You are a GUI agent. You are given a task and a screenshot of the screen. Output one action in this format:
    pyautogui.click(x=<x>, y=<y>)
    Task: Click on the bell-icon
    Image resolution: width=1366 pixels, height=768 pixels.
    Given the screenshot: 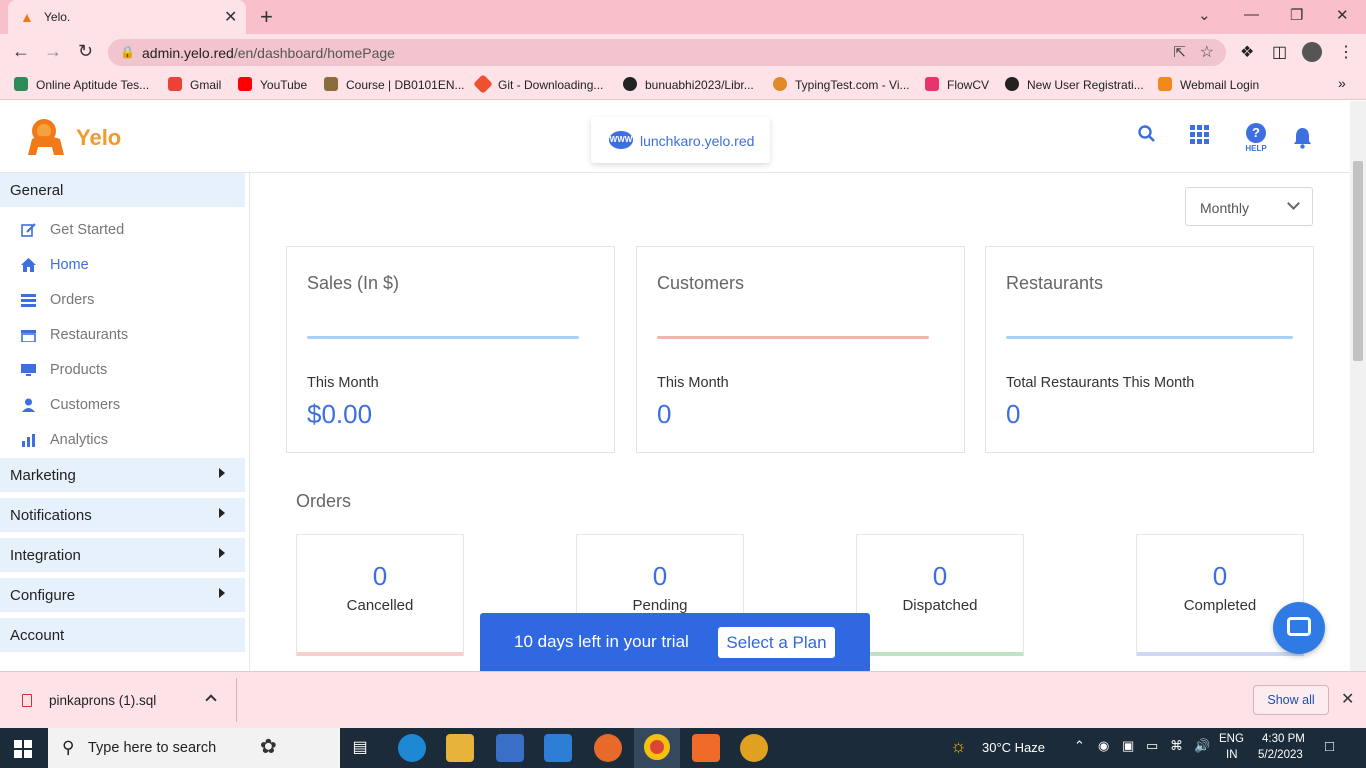 What is the action you would take?
    pyautogui.click(x=1302, y=138)
    